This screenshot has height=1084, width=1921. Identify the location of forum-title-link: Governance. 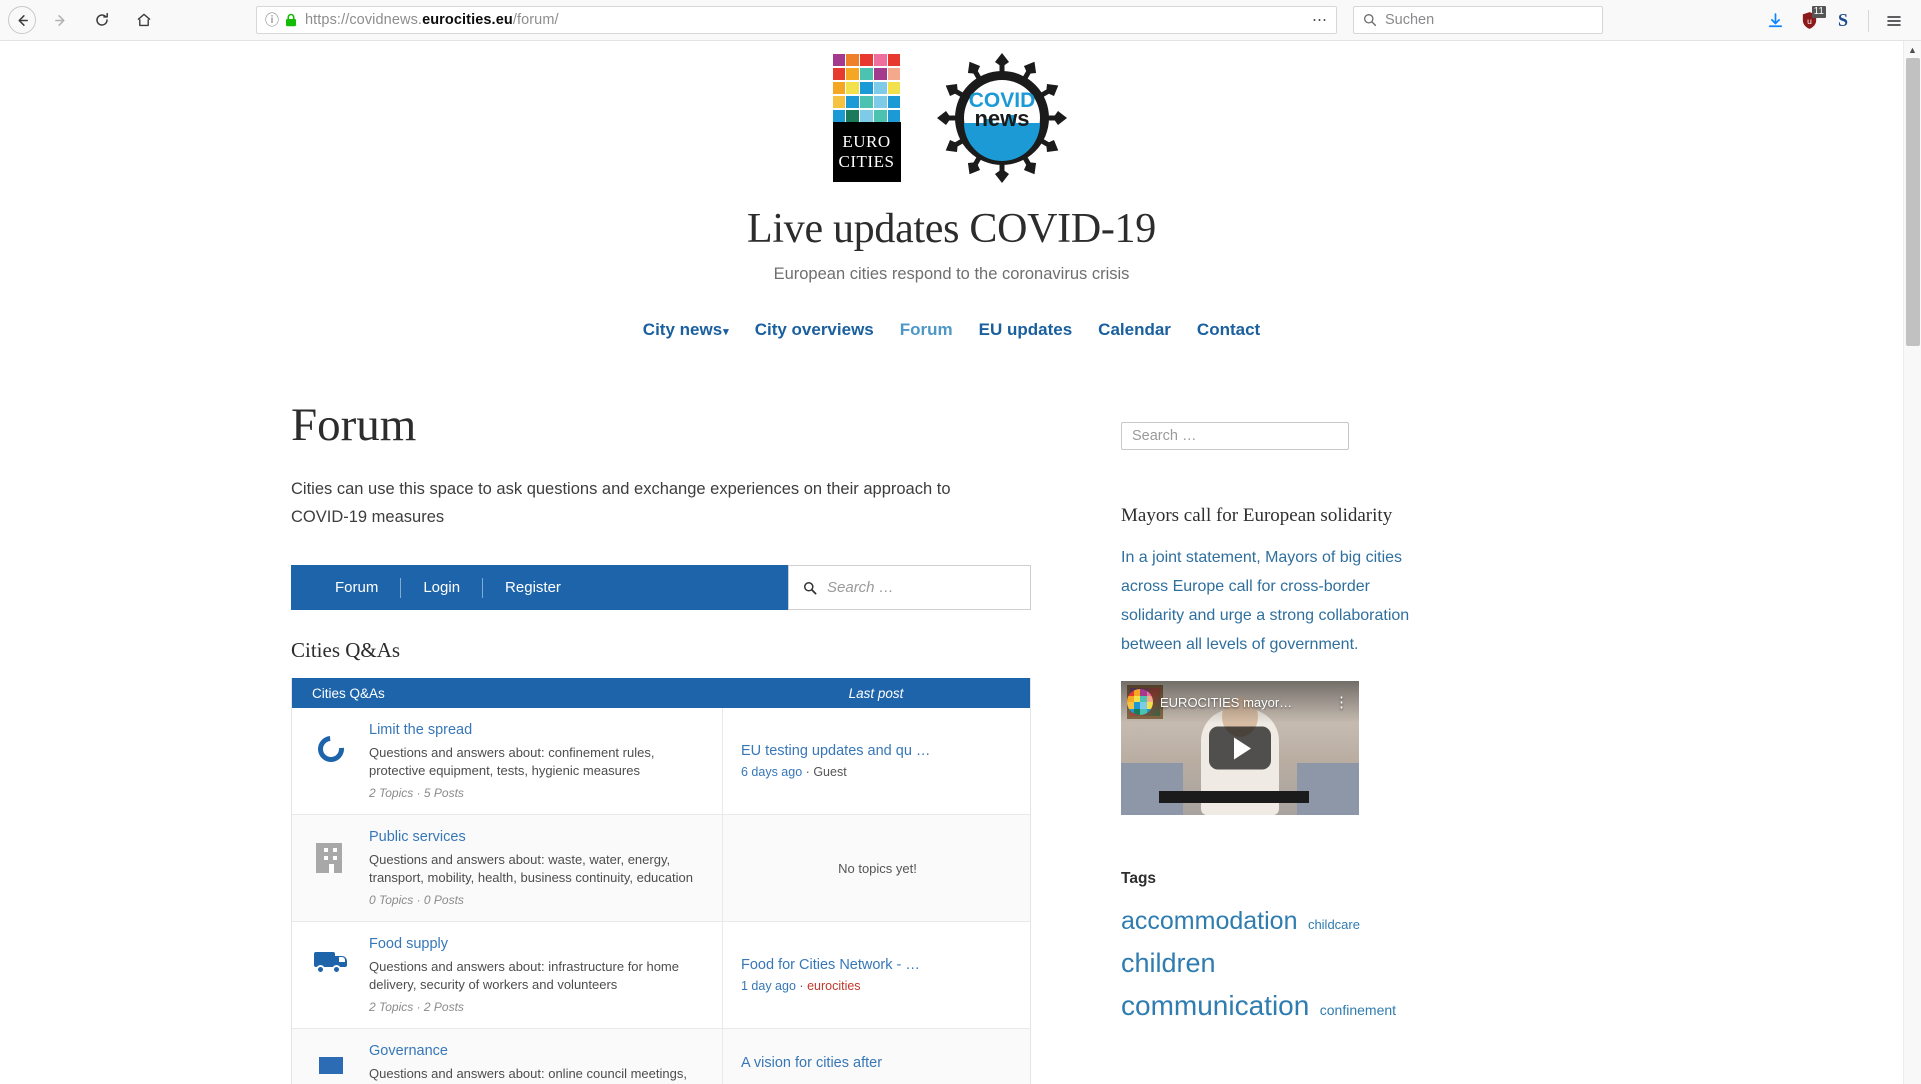
(538, 1051).